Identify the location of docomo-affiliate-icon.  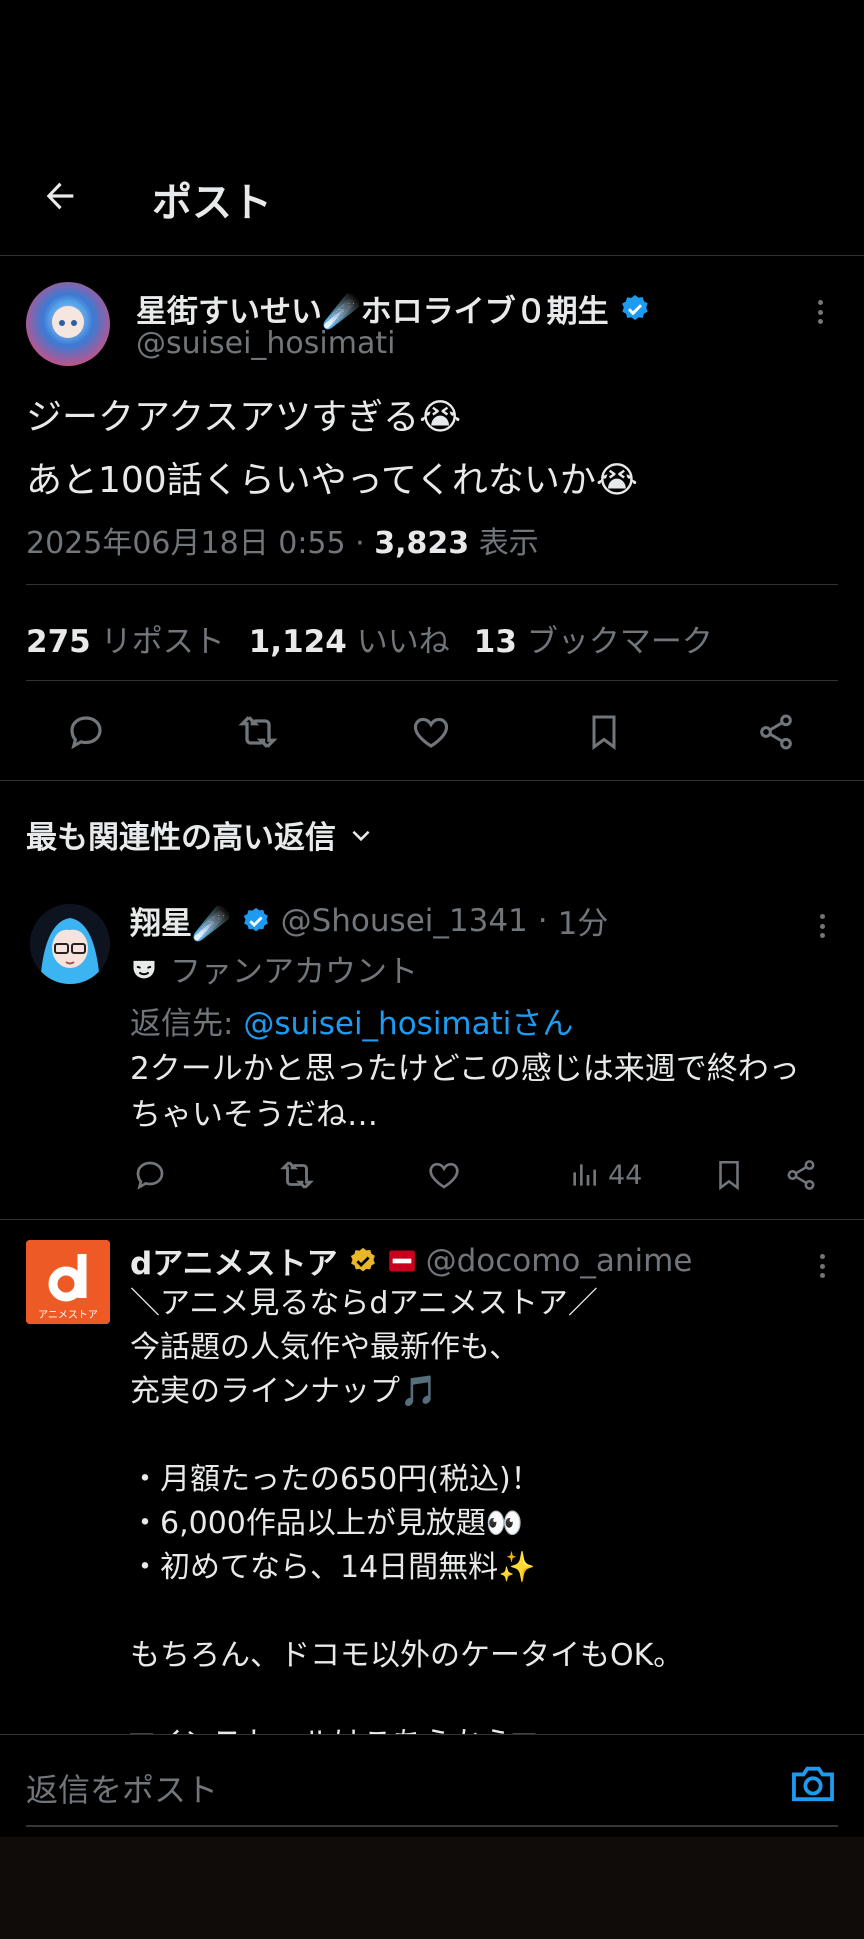
(401, 1260).